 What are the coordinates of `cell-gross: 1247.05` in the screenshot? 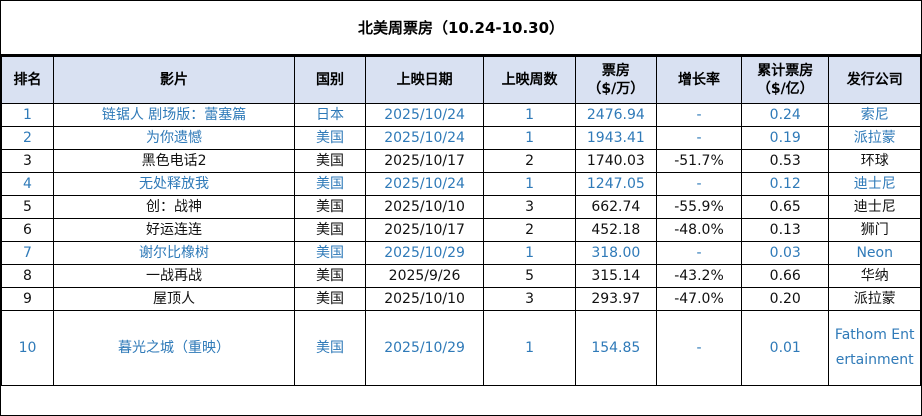 It's located at (615, 184).